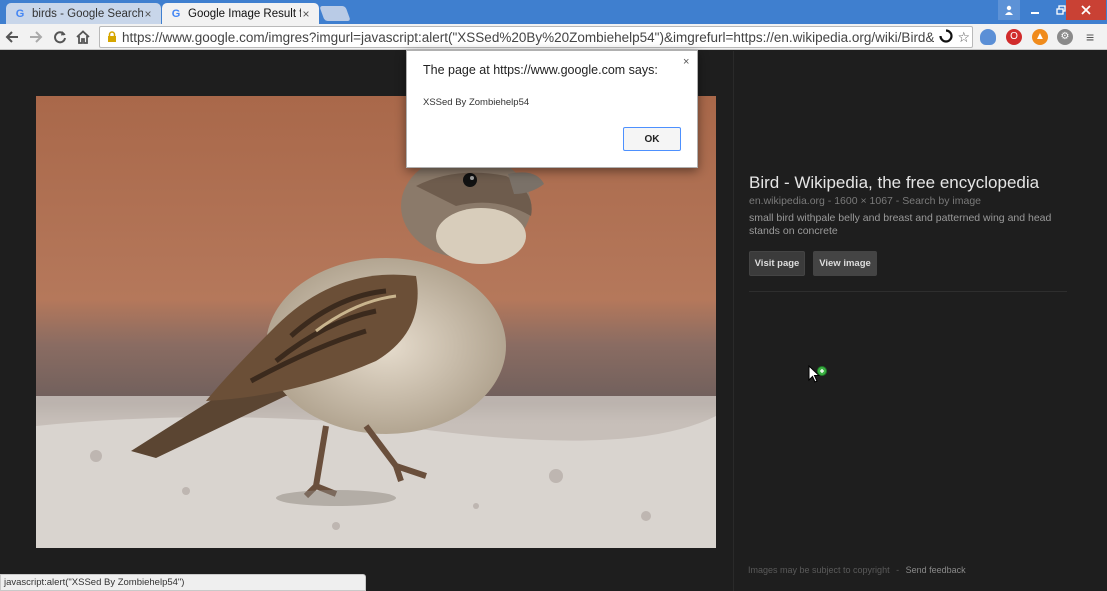 The height and width of the screenshot is (591, 1107). I want to click on new-tab-button, so click(335, 13).